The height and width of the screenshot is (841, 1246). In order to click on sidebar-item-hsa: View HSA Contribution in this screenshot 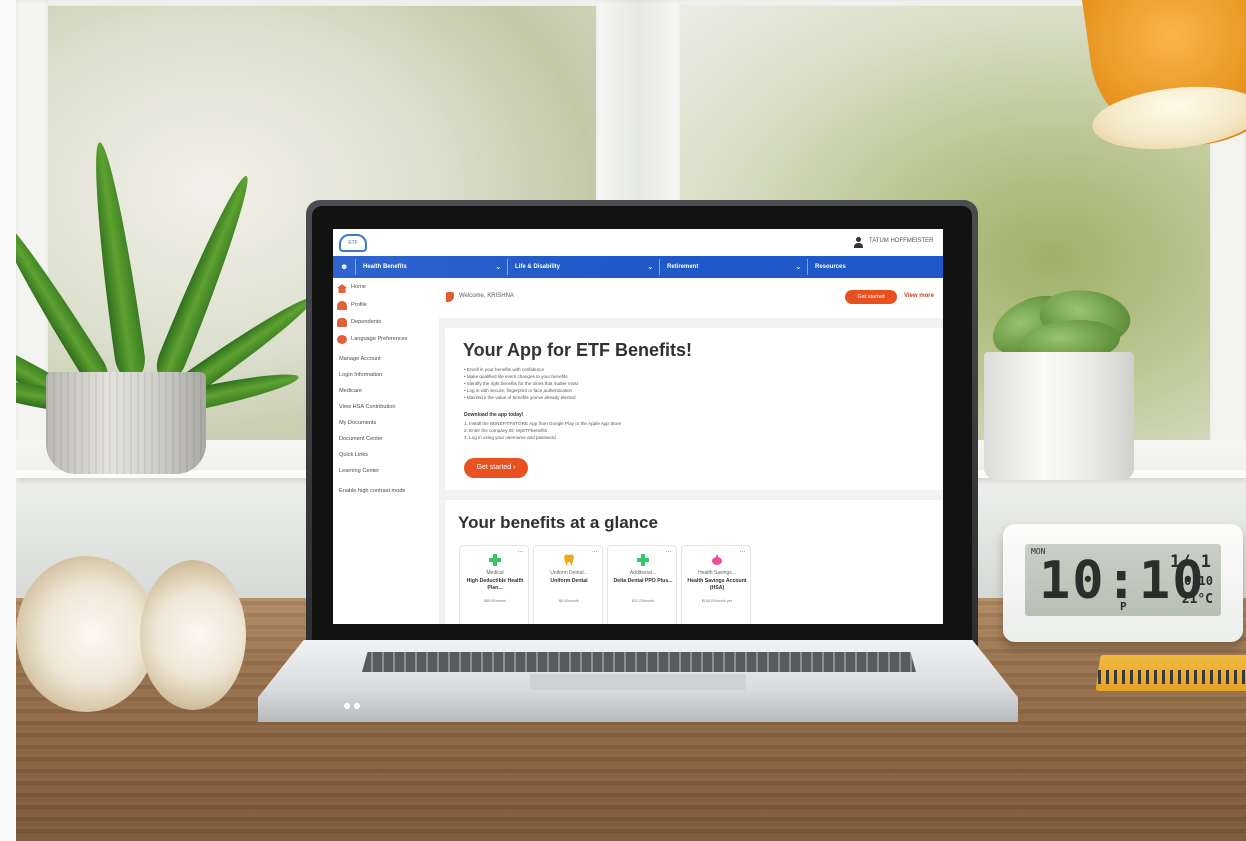, I will do `click(367, 407)`.